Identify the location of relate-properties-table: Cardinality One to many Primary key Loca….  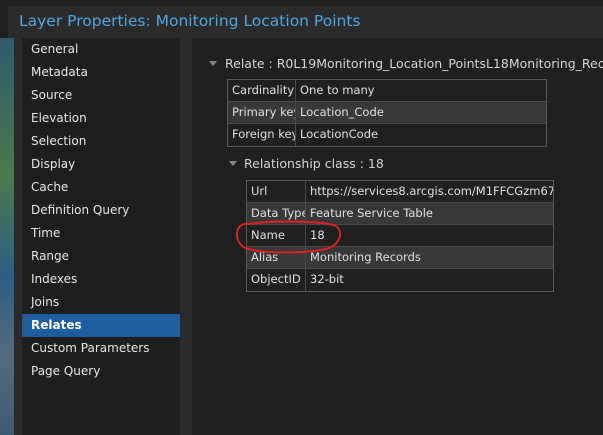
(387, 113).